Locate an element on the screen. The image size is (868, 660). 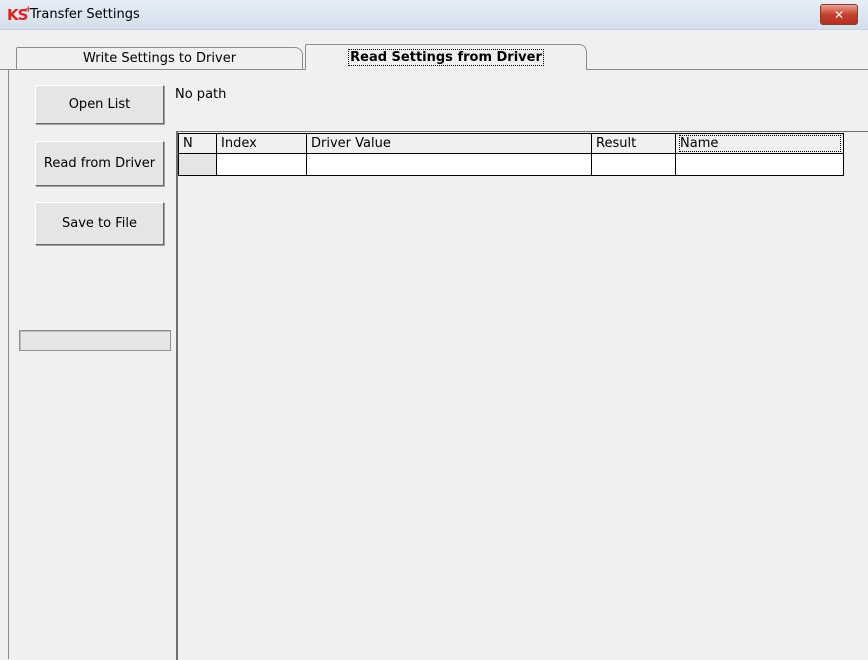
panel-border is located at coordinates (8, 364).